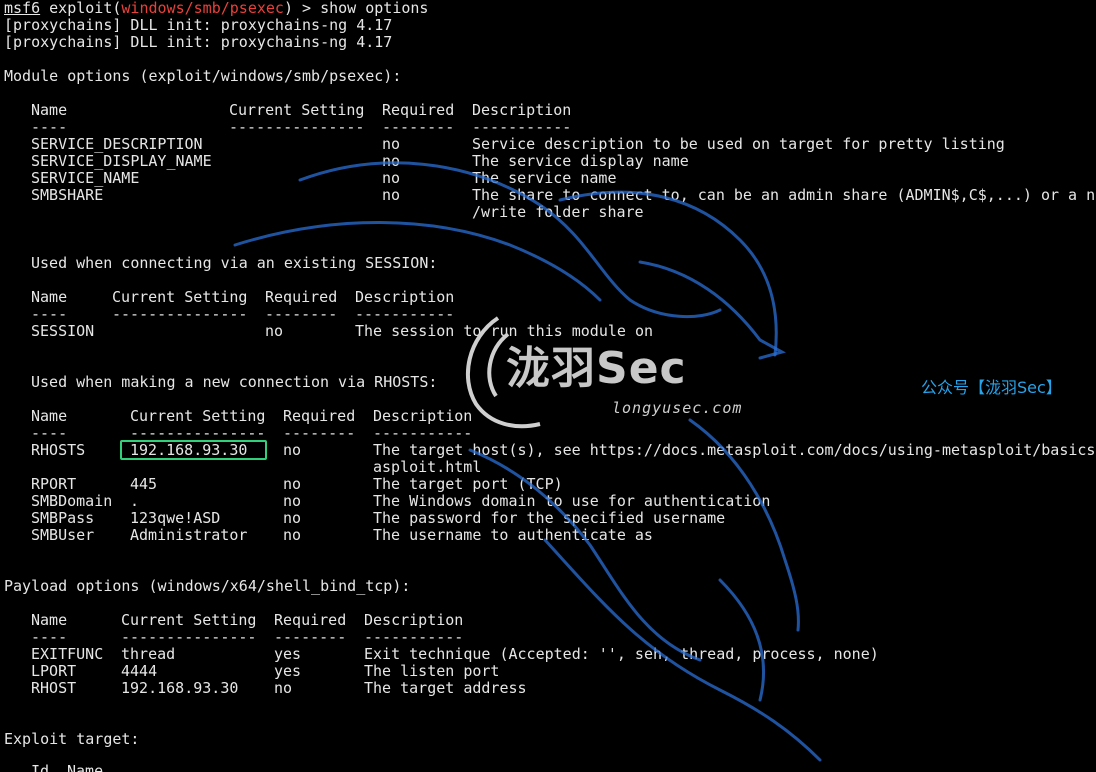 This screenshot has height=772, width=1096. I want to click on table-row: RPORT 445 no The target port (TCP), so click(297, 484).